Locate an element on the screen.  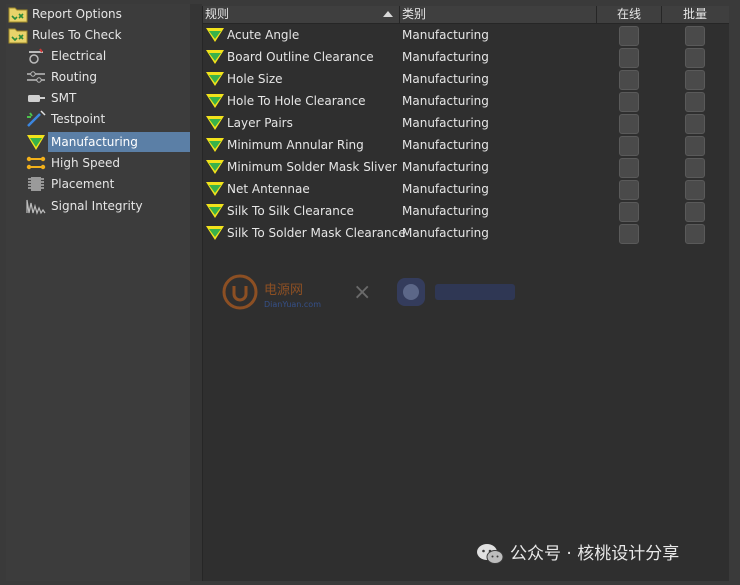
column-header-online: 在线 is located at coordinates (629, 14).